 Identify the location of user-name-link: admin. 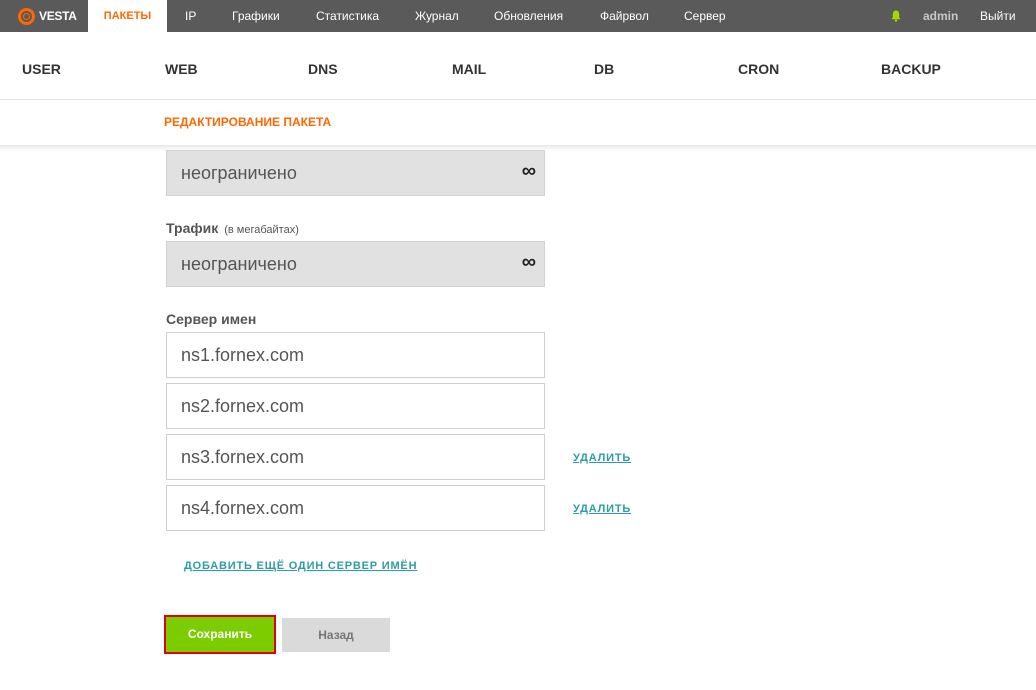
(940, 16).